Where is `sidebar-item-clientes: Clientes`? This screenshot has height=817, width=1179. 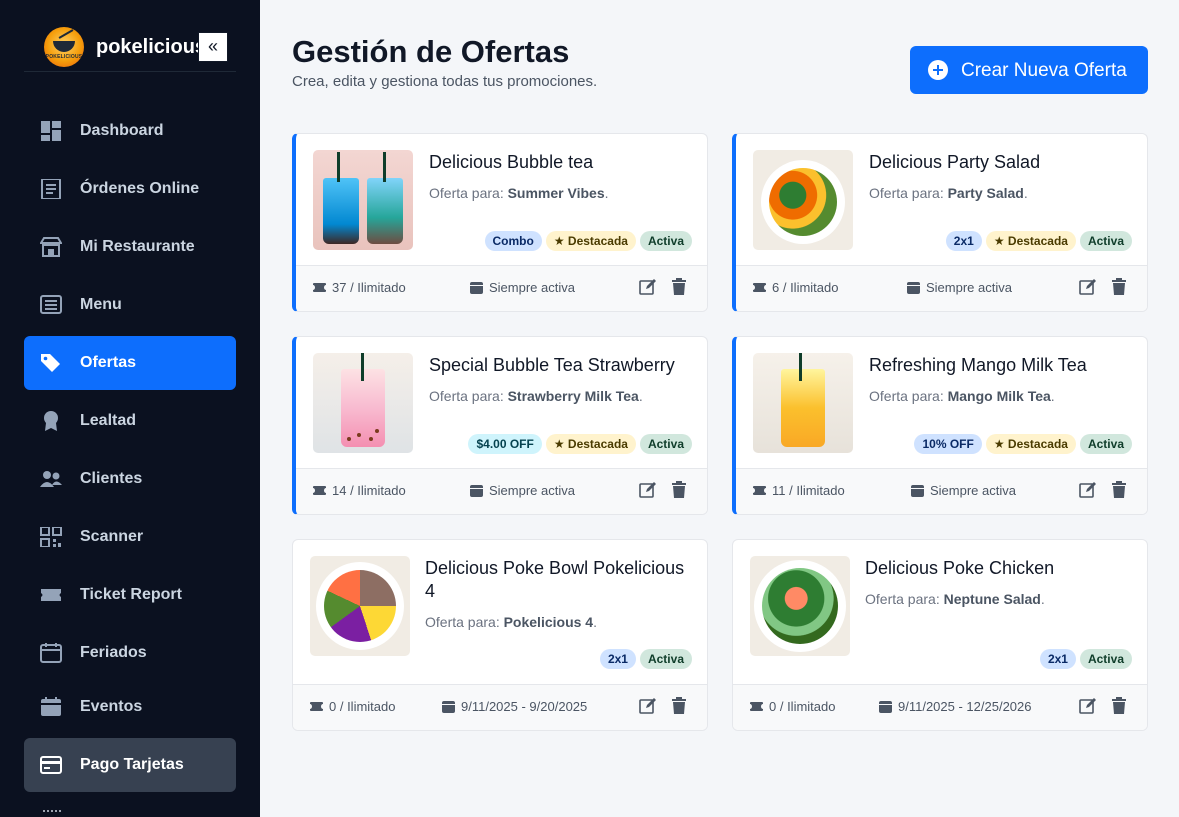 sidebar-item-clientes: Clientes is located at coordinates (130, 479).